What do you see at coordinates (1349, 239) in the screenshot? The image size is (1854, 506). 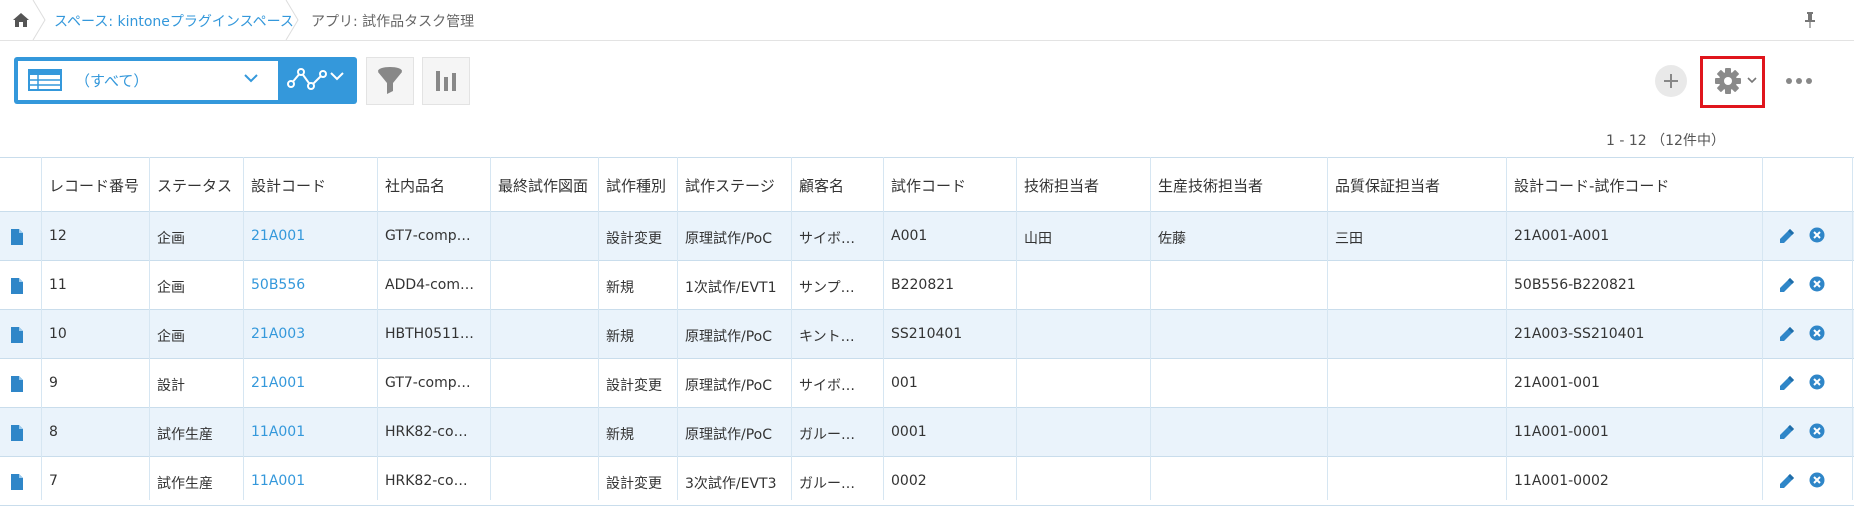 I see `table-cell: 三田` at bounding box center [1349, 239].